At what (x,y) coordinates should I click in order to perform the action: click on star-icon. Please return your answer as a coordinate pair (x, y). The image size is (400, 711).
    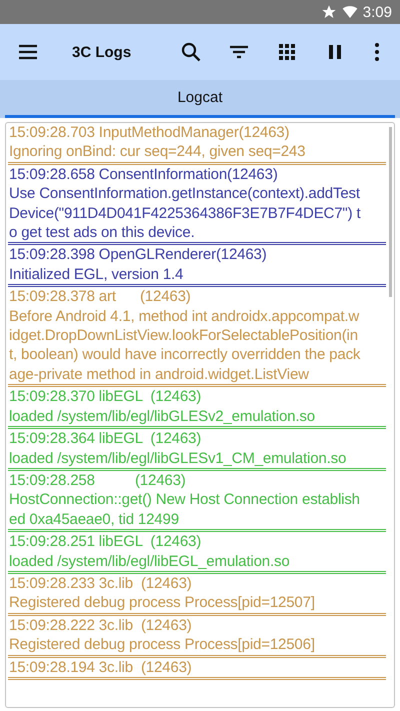
    Looking at the image, I should click on (328, 12).